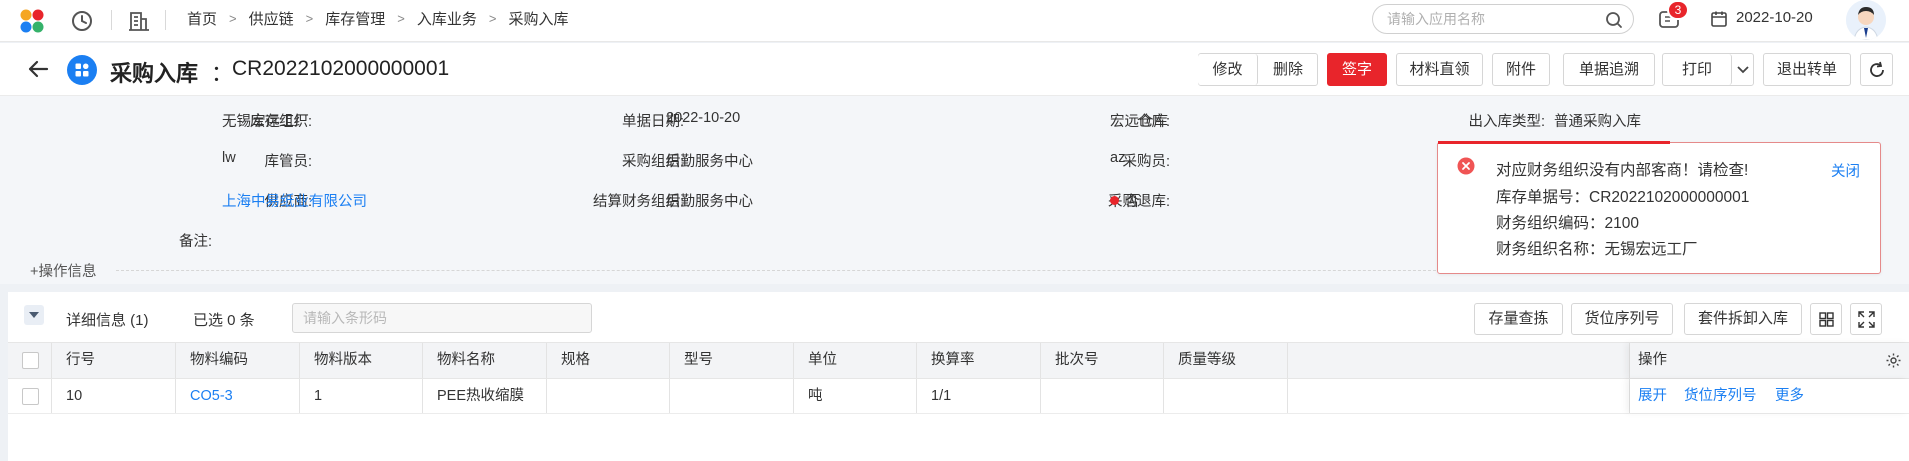 The width and height of the screenshot is (1909, 461). What do you see at coordinates (1678, 10) in the screenshot?
I see `message-count-badge: 3` at bounding box center [1678, 10].